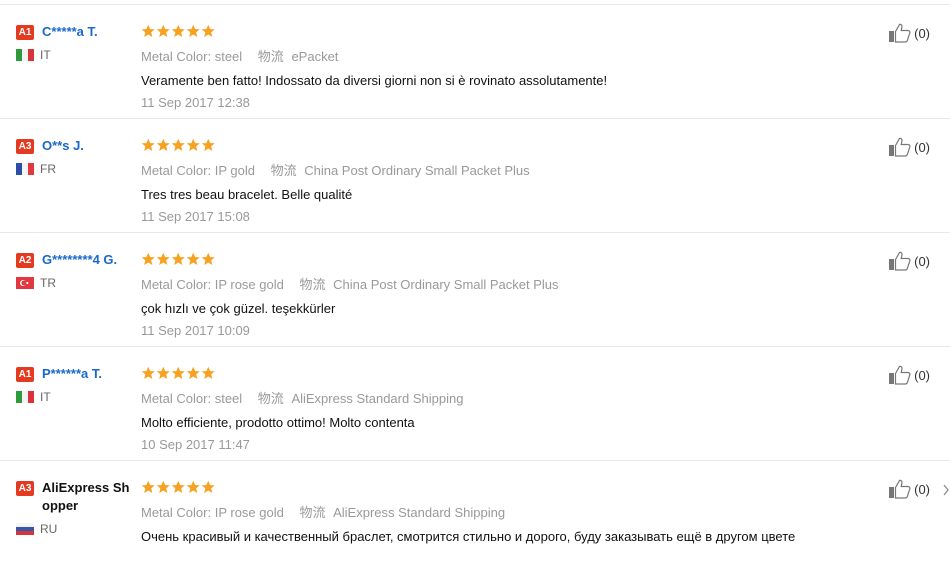 This screenshot has width=950, height=574. Describe the element at coordinates (48, 169) in the screenshot. I see `buyer-country: FR` at that location.